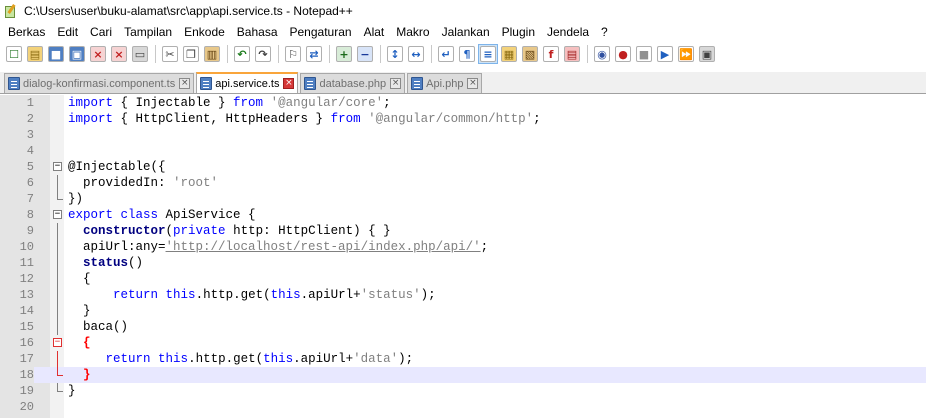  What do you see at coordinates (344, 54) in the screenshot?
I see `zoom-in-button: +` at bounding box center [344, 54].